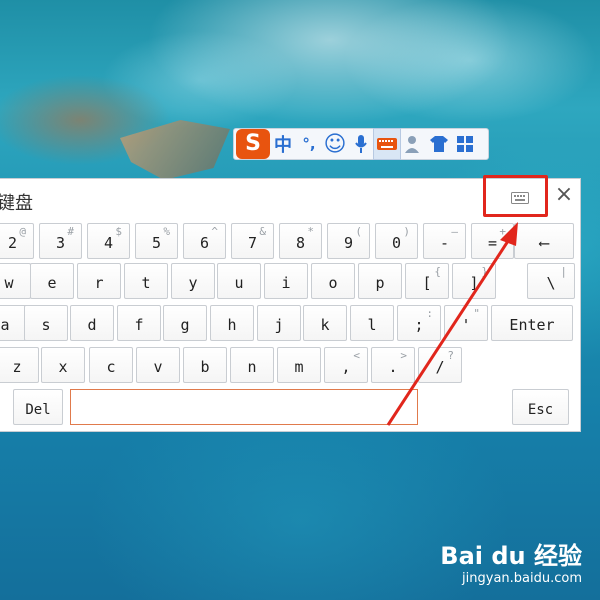  I want to click on key-main-label: -, so click(444, 243).